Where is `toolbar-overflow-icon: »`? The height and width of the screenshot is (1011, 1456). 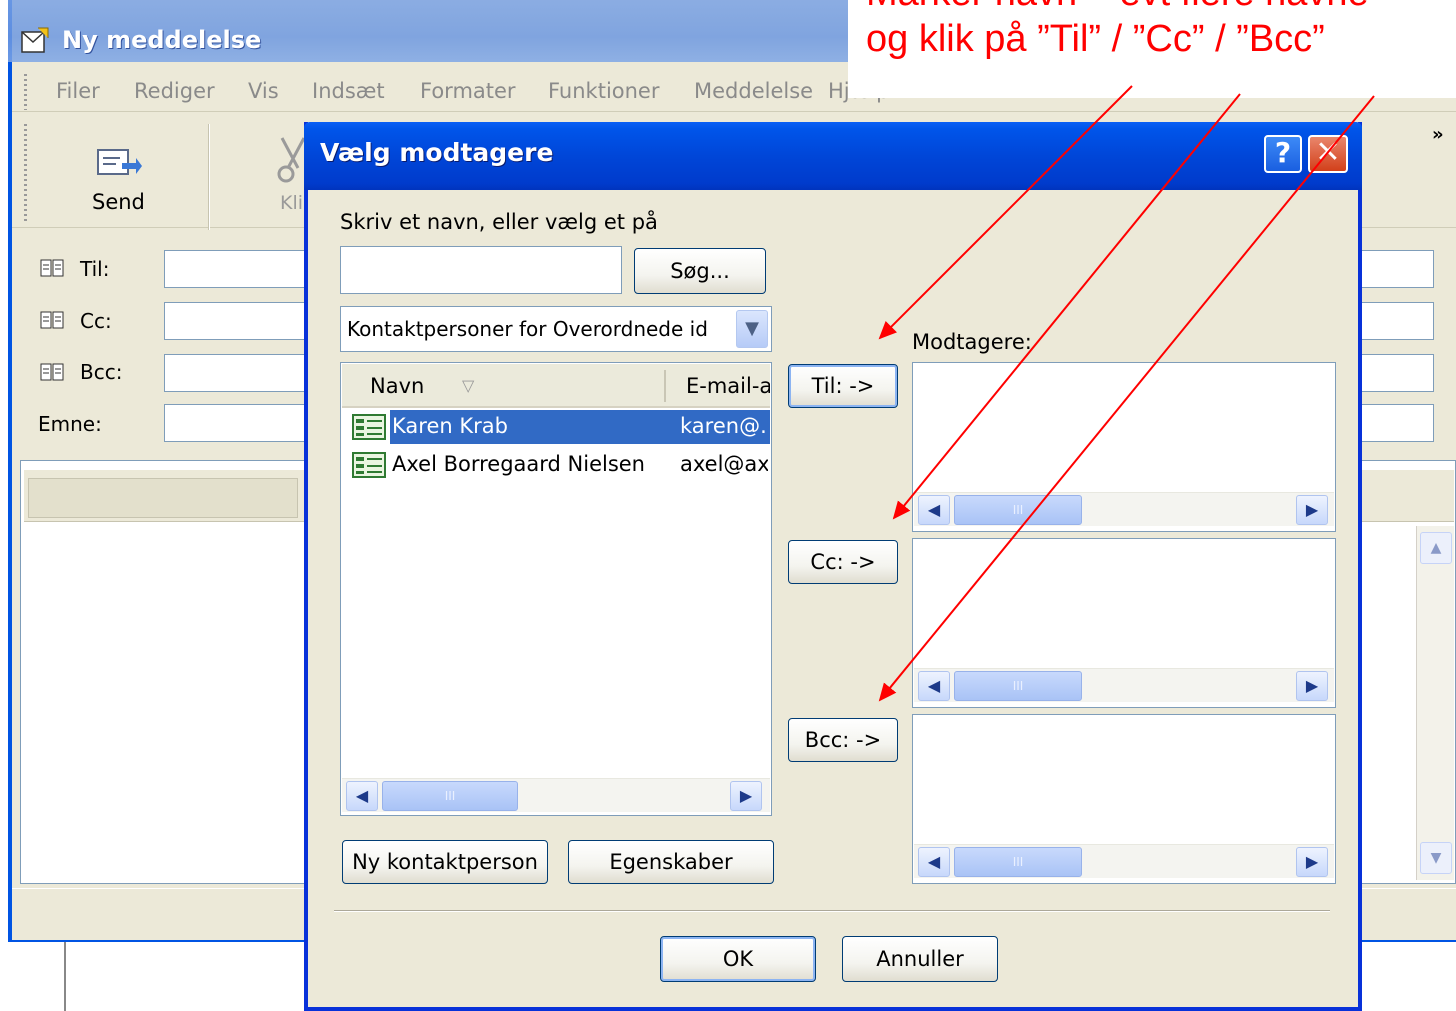 toolbar-overflow-icon: » is located at coordinates (1438, 134).